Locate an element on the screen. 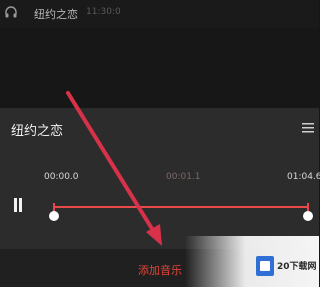 The image size is (320, 287). trim-end-handle is located at coordinates (308, 214).